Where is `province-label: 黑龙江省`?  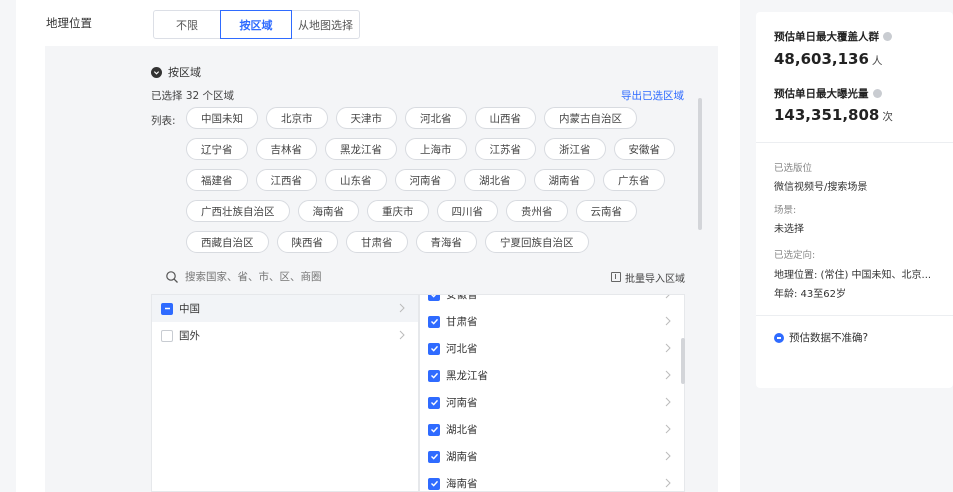
province-label: 黑龙江省 is located at coordinates (467, 376).